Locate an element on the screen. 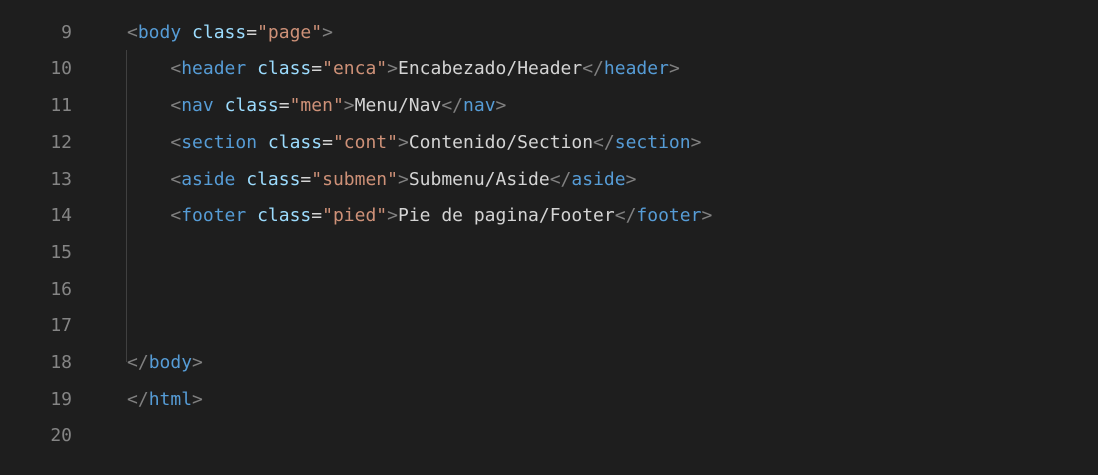 The height and width of the screenshot is (475, 1098). code-token-str: "men" is located at coordinates (316, 106).